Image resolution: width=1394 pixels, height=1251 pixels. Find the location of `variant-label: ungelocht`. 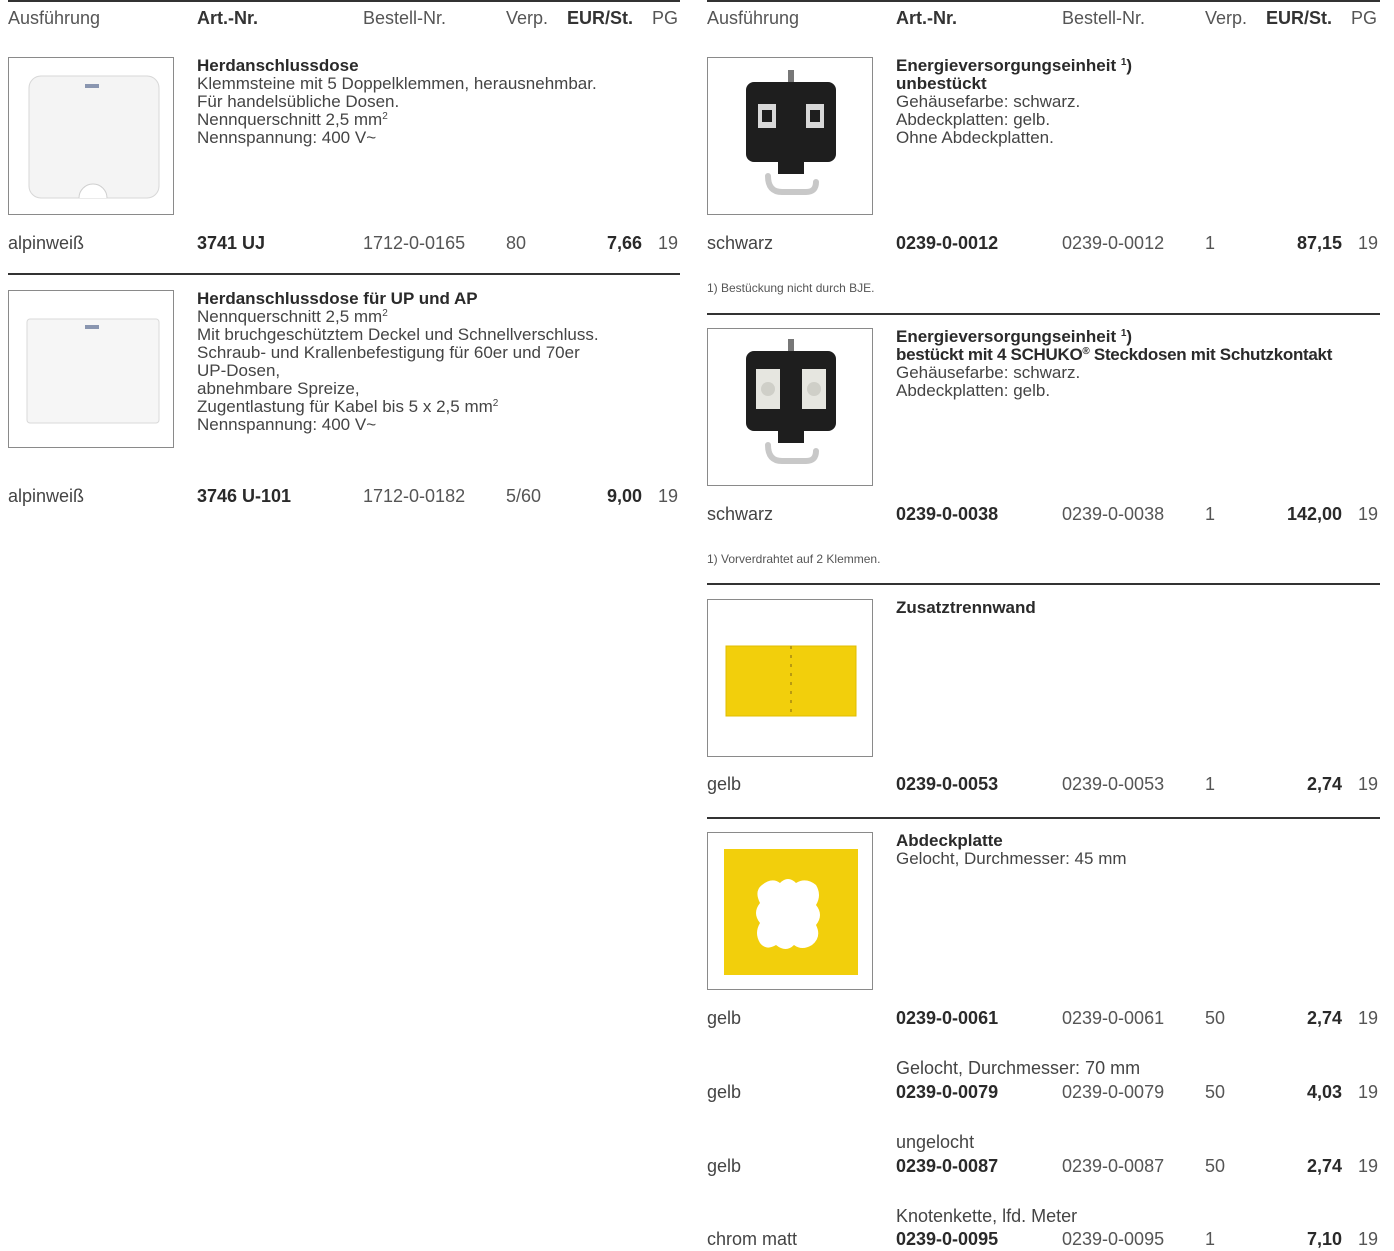

variant-label: ungelocht is located at coordinates (935, 1142).